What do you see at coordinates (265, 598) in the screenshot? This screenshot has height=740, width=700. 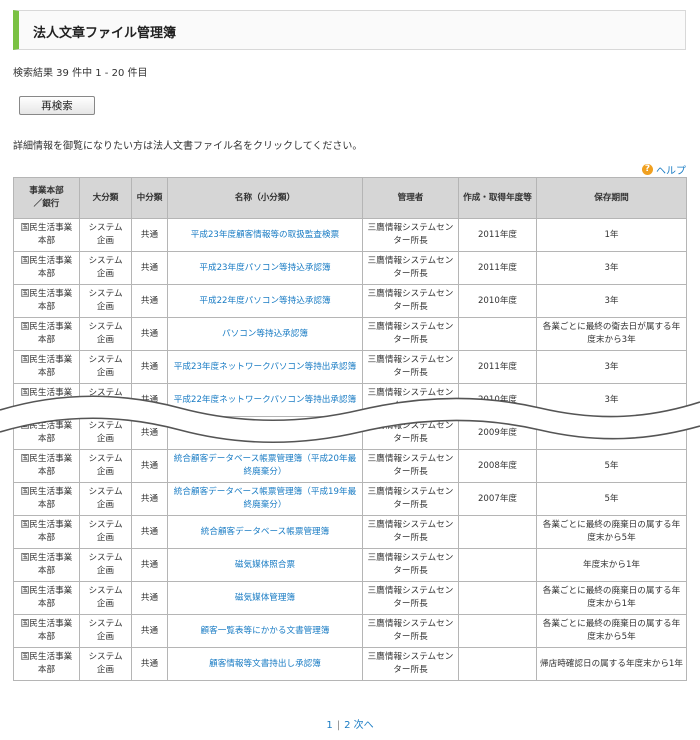 I see `file-name-link: 磁気媒体管理簿` at bounding box center [265, 598].